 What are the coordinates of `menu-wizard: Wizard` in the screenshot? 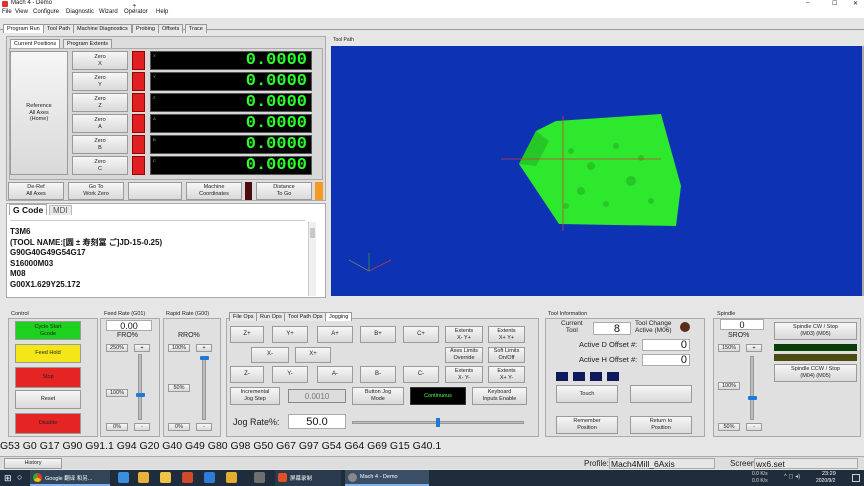 It's located at (108, 12).